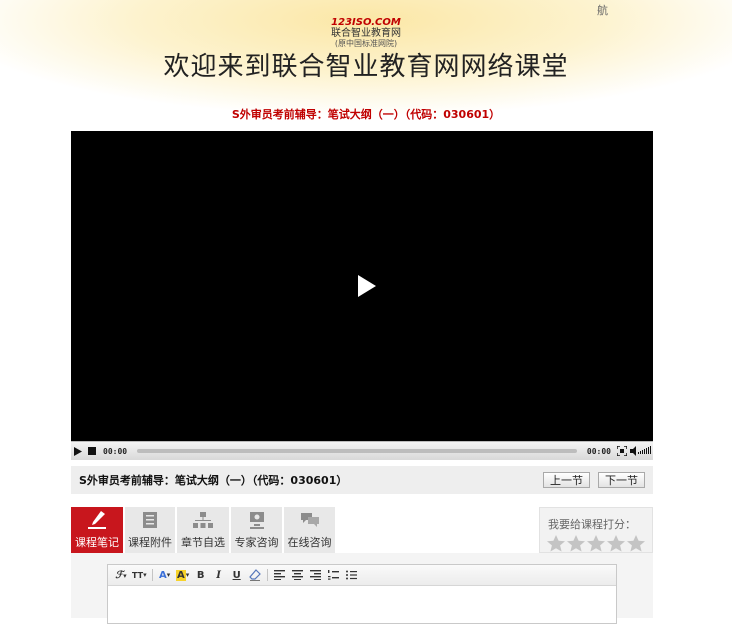  What do you see at coordinates (334, 575) in the screenshot?
I see `ordered-list-icon` at bounding box center [334, 575].